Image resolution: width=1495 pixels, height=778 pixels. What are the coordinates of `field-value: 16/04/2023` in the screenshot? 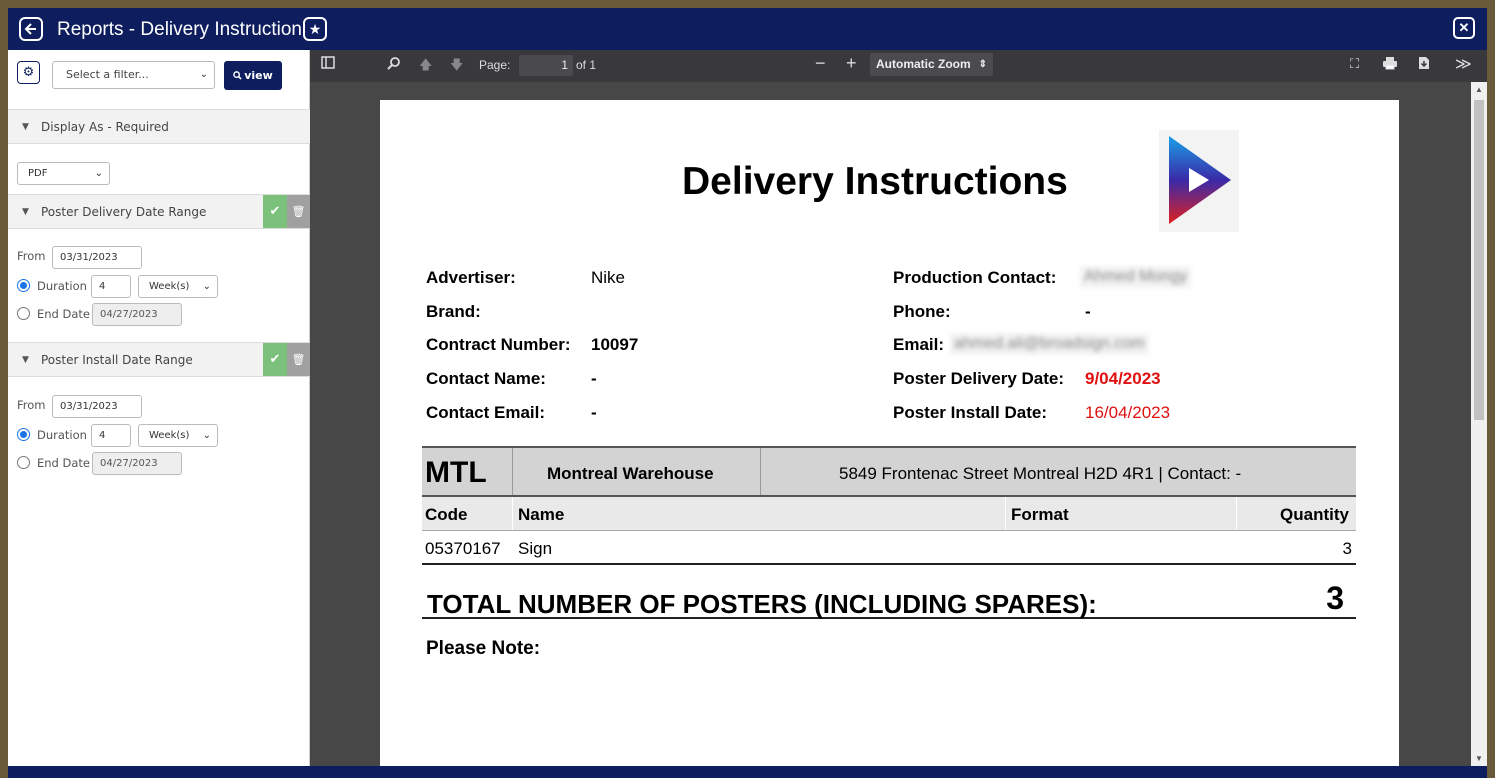 It's located at (1128, 412).